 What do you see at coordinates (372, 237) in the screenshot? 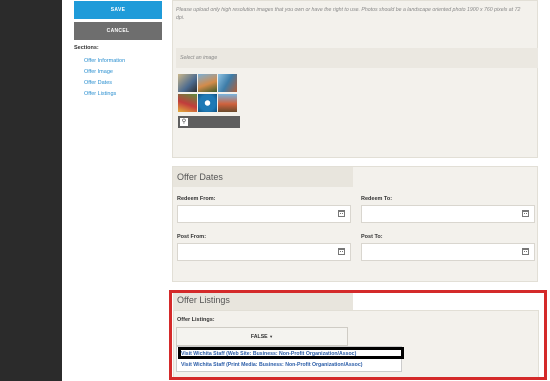
I see `post-to-label: Post To:` at bounding box center [372, 237].